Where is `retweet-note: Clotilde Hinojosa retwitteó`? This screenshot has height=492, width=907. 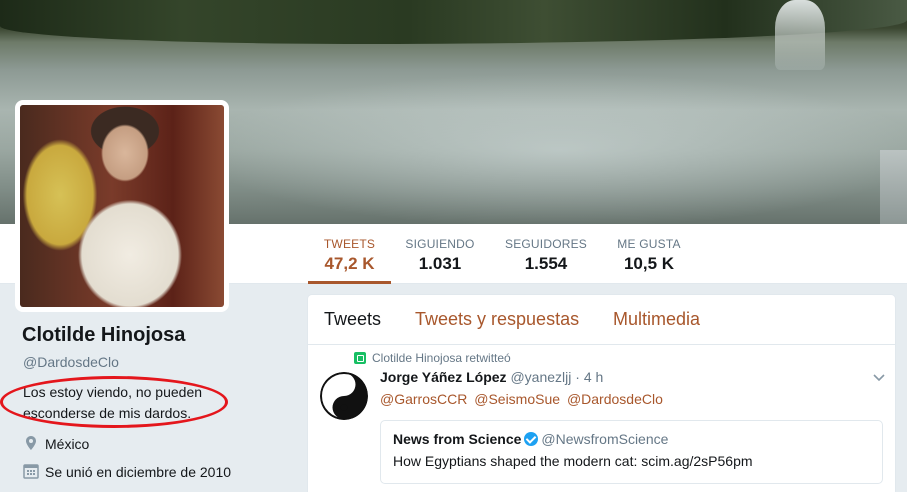 retweet-note: Clotilde Hinojosa retwitteó is located at coordinates (441, 358).